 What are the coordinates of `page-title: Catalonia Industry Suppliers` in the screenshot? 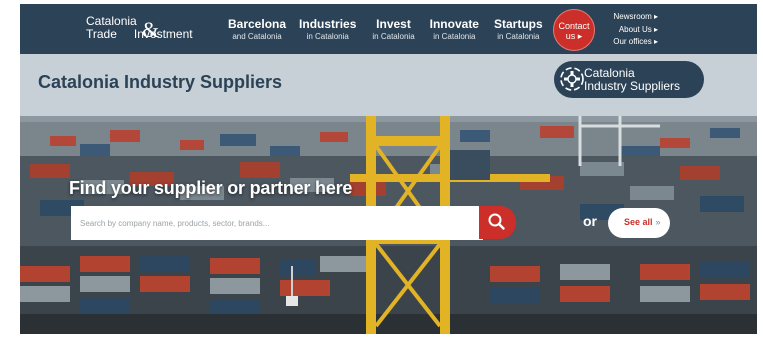 It's located at (160, 82).